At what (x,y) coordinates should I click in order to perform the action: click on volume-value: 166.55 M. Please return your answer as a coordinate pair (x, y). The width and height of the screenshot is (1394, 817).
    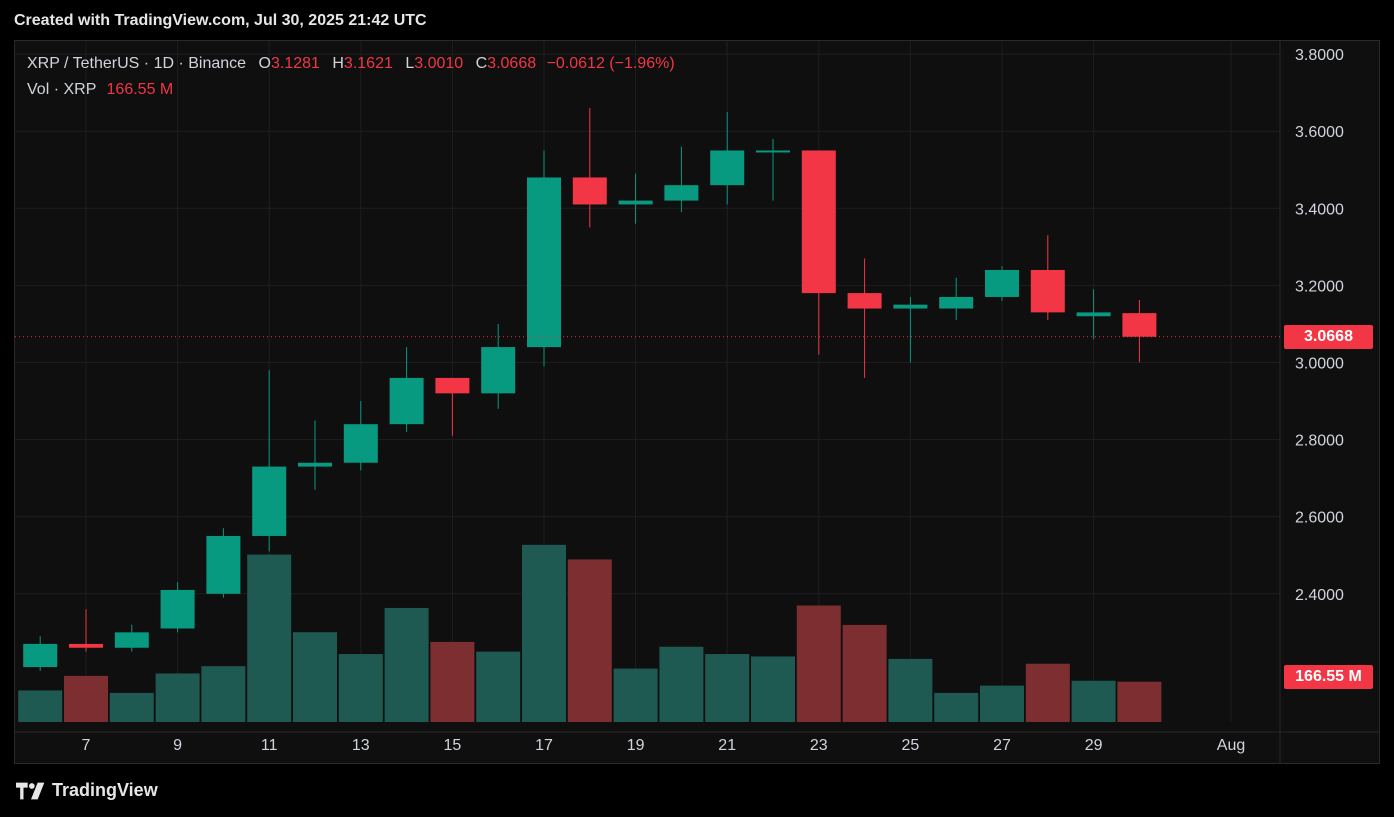
    Looking at the image, I should click on (140, 89).